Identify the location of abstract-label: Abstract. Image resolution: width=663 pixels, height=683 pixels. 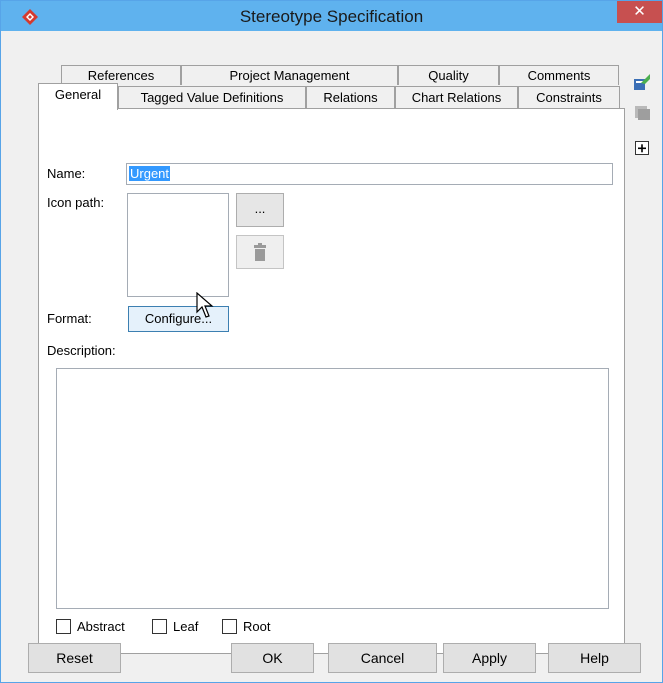
(101, 626).